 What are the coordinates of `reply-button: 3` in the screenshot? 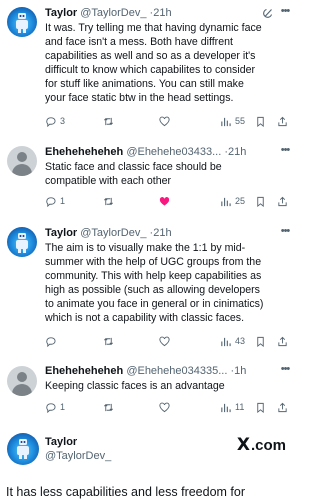 It's located at (55, 121).